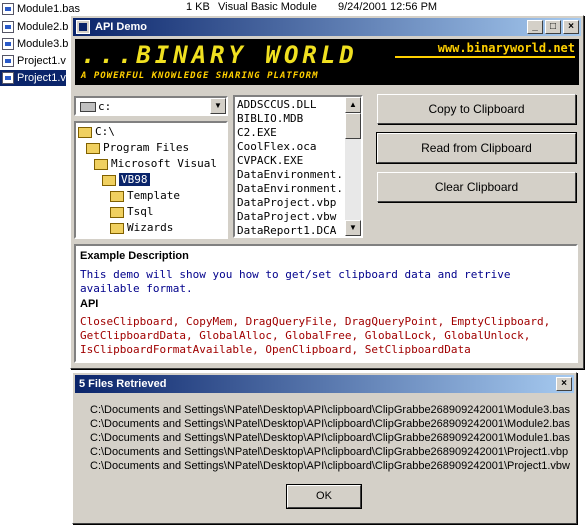 The width and height of the screenshot is (586, 526). I want to click on dir-item: Template, so click(145, 196).